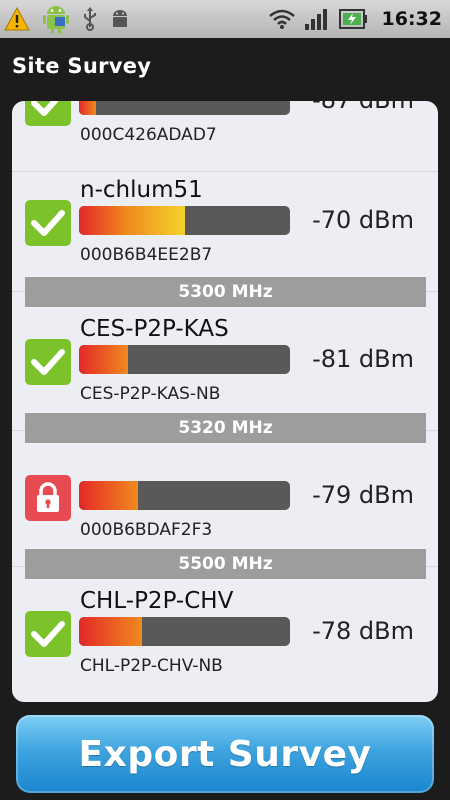 Image resolution: width=450 pixels, height=800 pixels. I want to click on frequency-band-header: 5300 MHz, so click(225, 292).